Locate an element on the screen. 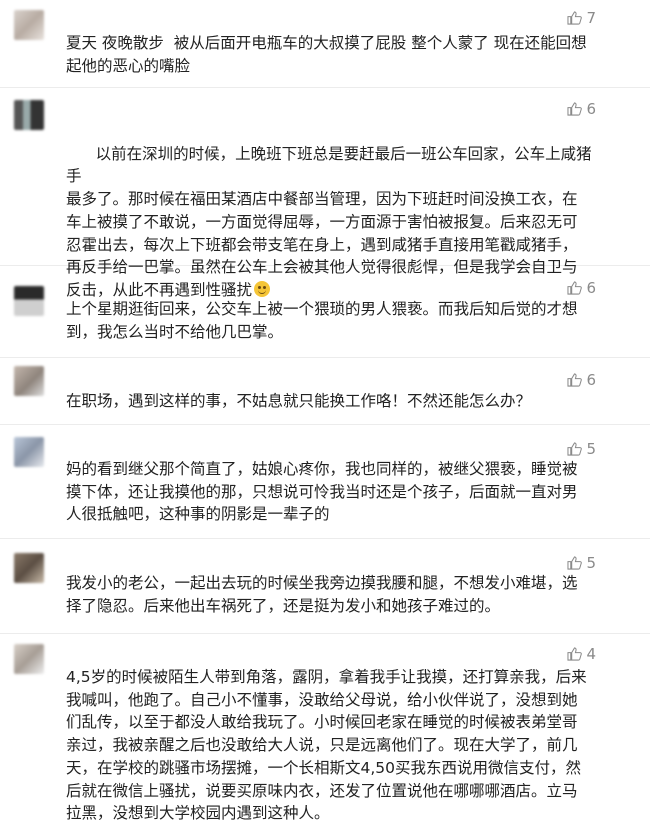 The width and height of the screenshot is (650, 825). comment-text: 在职场，遇到这样的事，不姑息就只能换工作咯！不然还能怎么办？ is located at coordinates (299, 401).